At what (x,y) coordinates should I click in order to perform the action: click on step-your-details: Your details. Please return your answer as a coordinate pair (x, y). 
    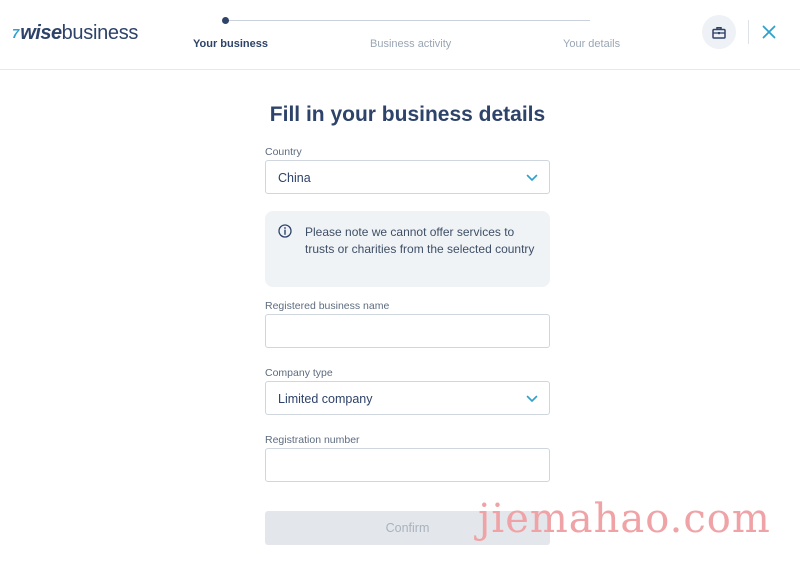
    Looking at the image, I should click on (592, 44).